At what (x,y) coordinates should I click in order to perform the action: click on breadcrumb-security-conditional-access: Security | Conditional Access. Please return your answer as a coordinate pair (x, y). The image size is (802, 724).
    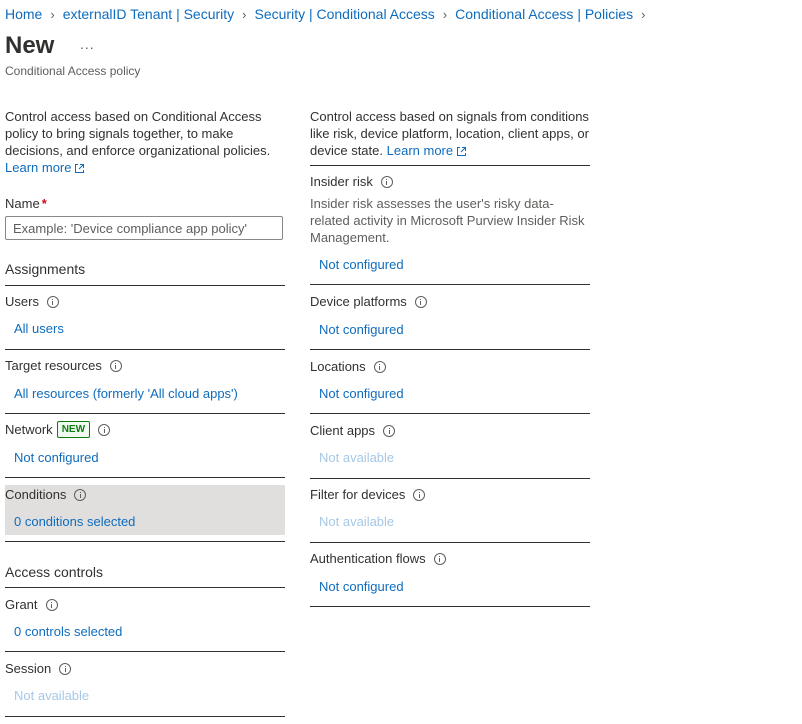
    Looking at the image, I should click on (345, 14).